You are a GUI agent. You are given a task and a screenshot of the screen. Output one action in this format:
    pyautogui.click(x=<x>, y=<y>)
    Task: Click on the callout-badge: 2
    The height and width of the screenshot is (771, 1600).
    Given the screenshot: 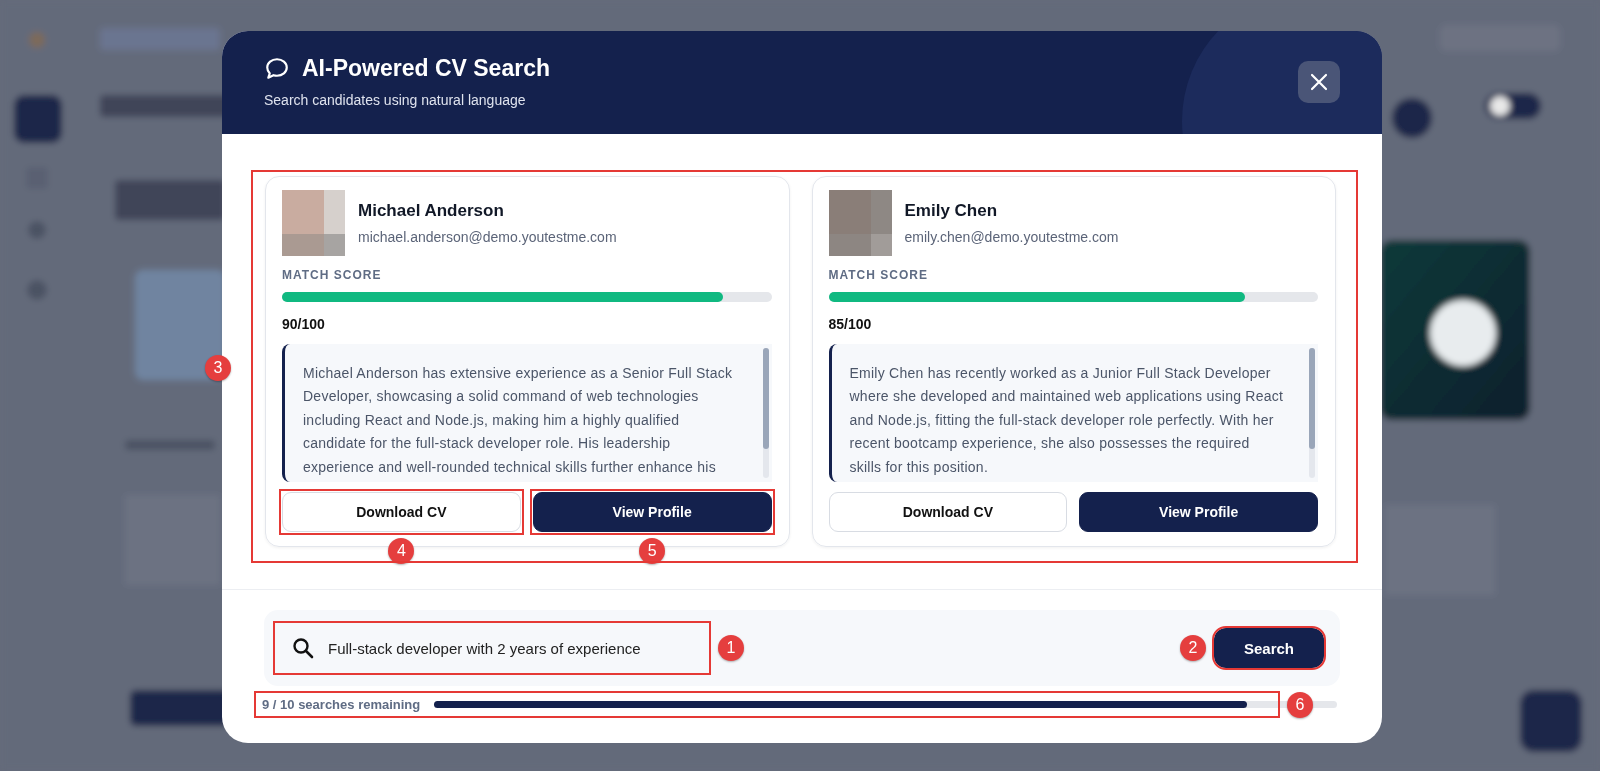 What is the action you would take?
    pyautogui.click(x=1192, y=648)
    